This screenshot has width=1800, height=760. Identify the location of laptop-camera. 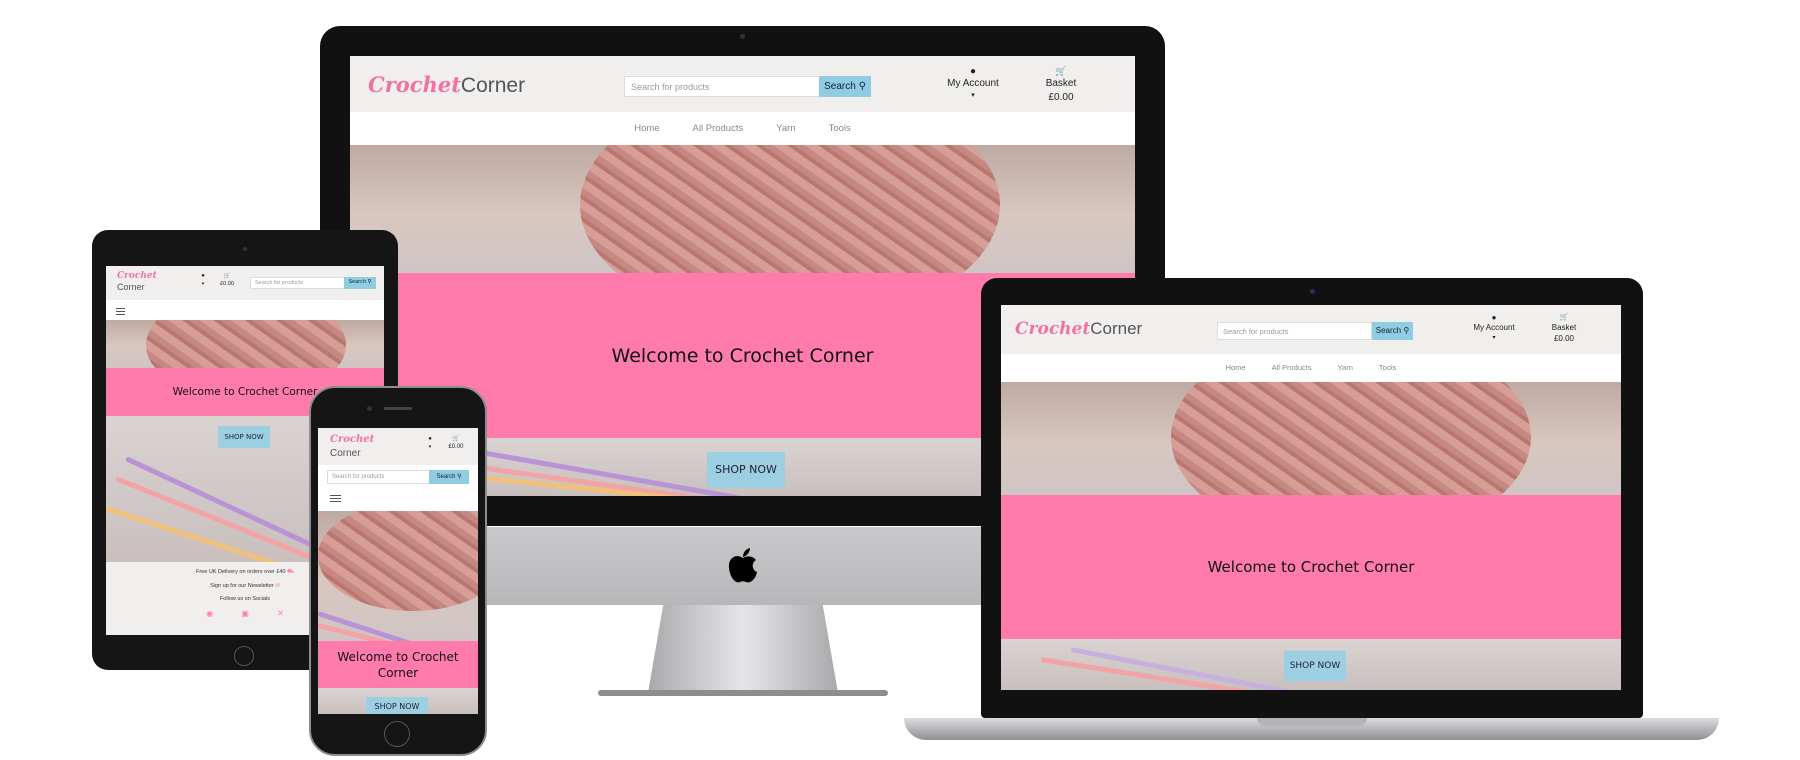
(1312, 291).